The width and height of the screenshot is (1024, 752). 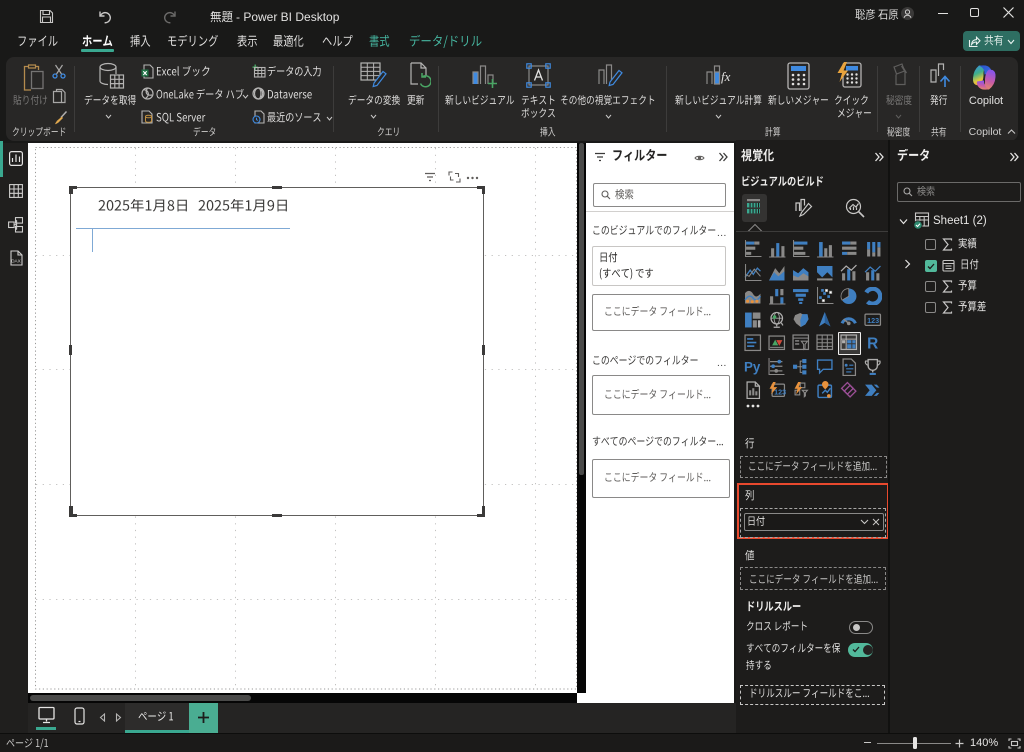 What do you see at coordinates (726, 76) in the screenshot?
I see `svg-text: fx` at bounding box center [726, 76].